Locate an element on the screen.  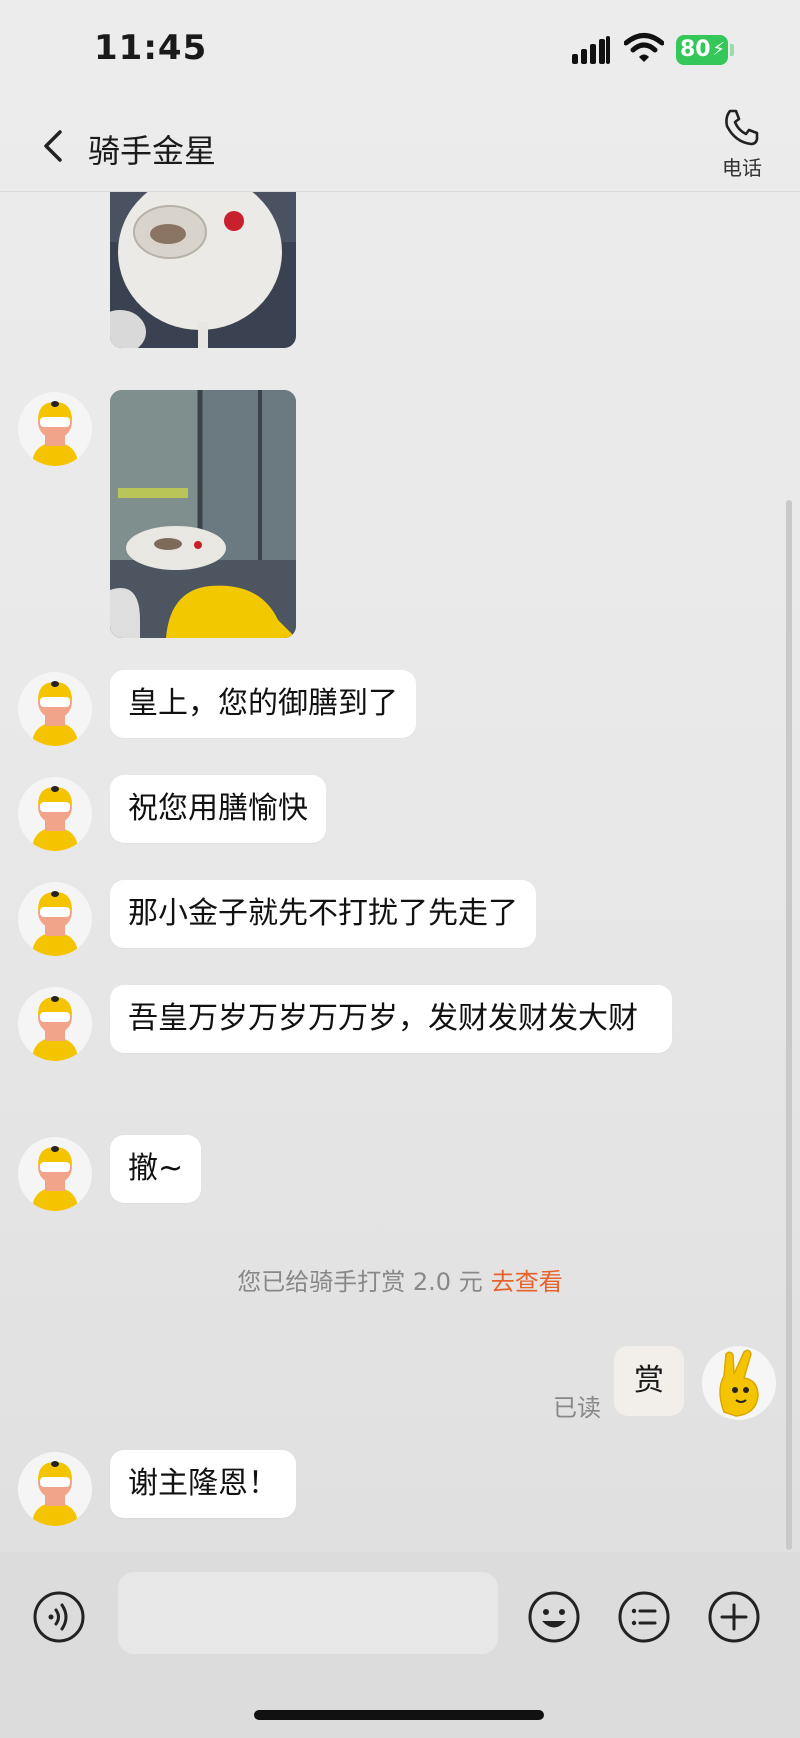
voice-button is located at coordinates (59, 1617).